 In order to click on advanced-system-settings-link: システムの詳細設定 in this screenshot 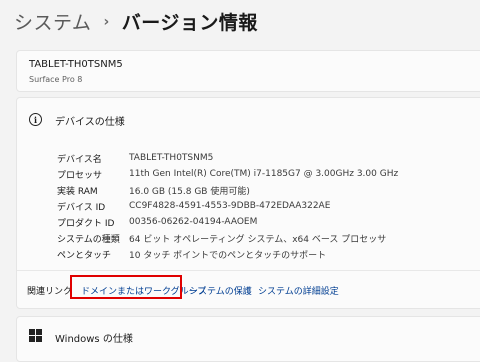, I will do `click(298, 290)`.